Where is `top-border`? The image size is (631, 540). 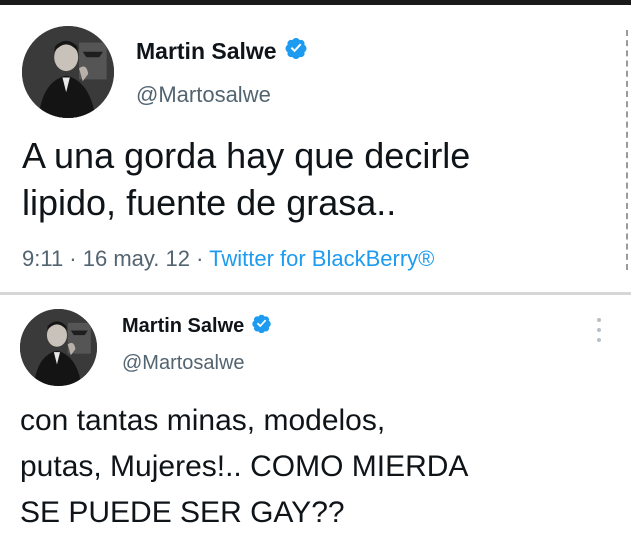
top-border is located at coordinates (315, 2).